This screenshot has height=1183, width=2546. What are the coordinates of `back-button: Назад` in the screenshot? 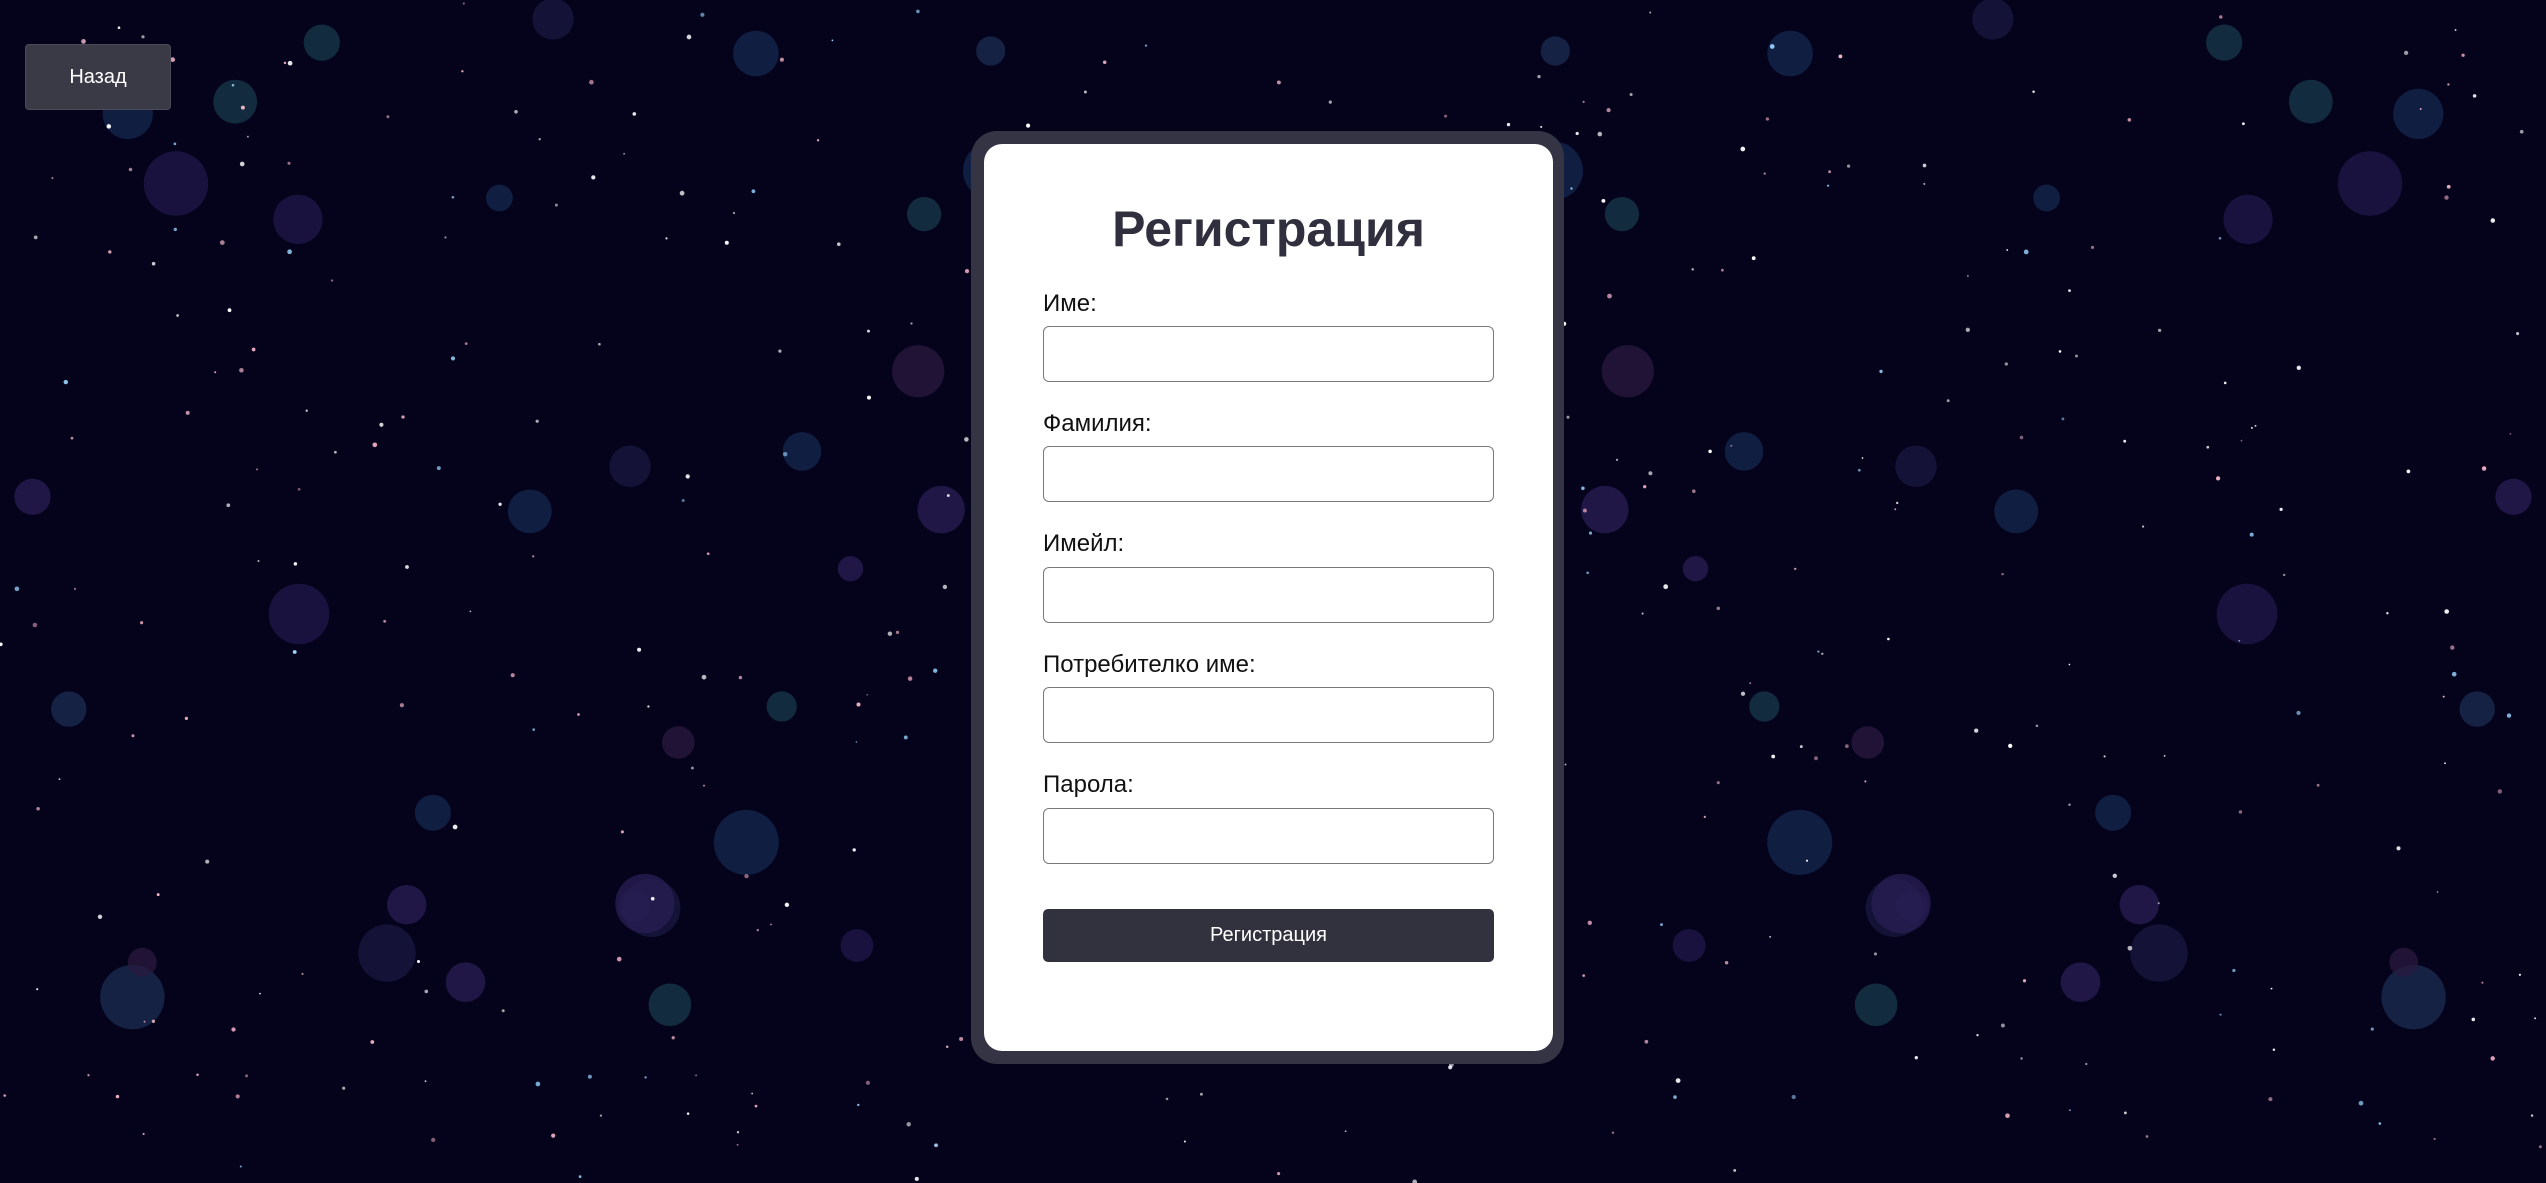 It's located at (98, 77).